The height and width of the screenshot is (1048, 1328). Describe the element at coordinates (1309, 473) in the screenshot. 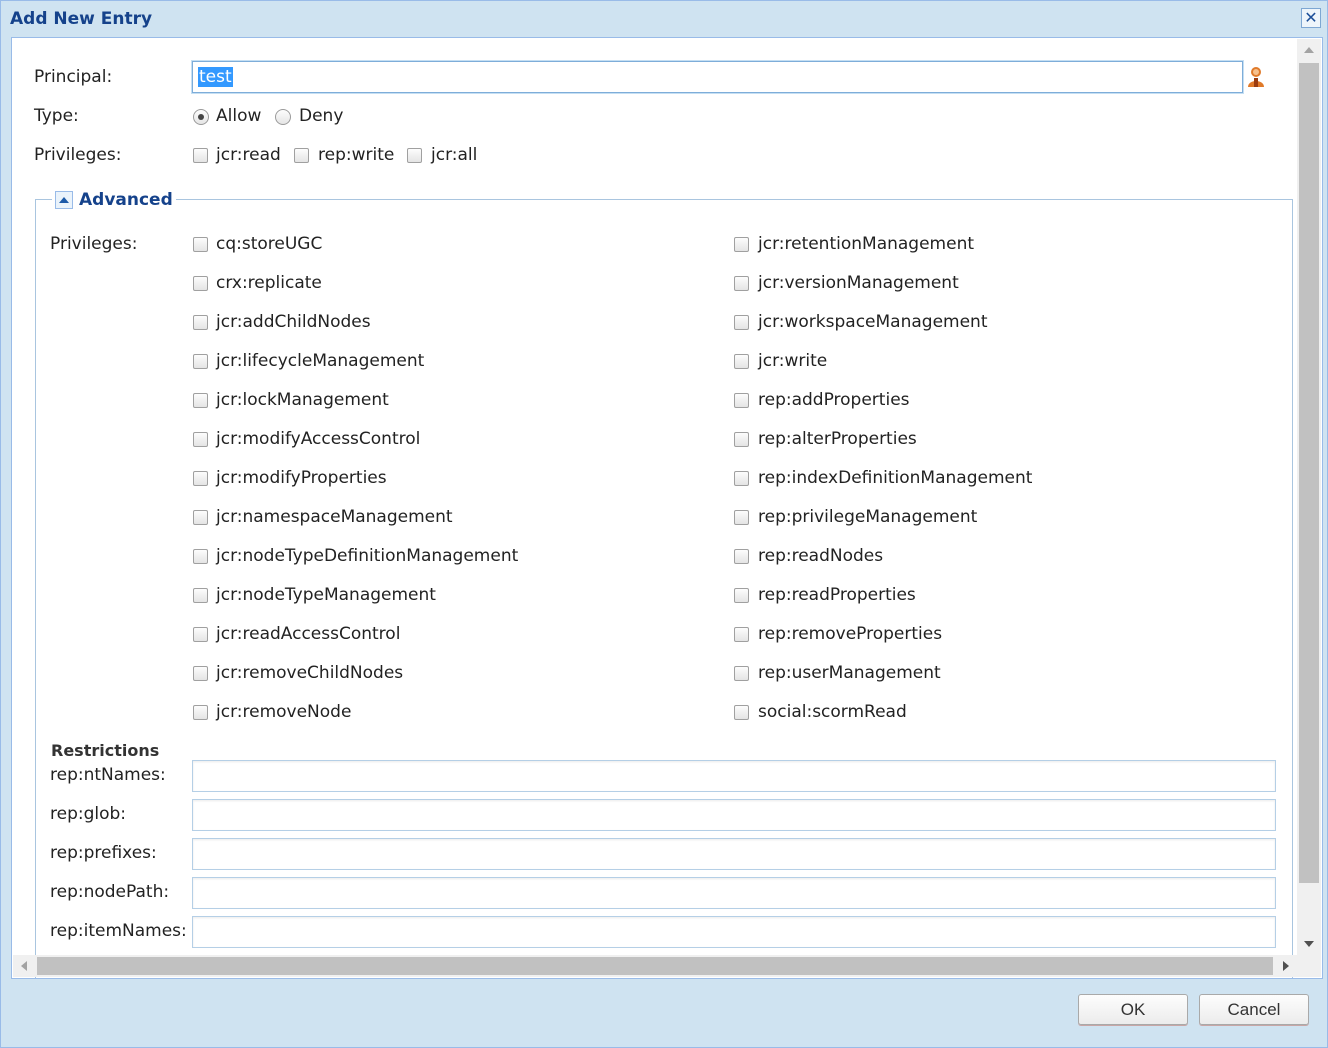

I see `vertical-scroll-thumb` at that location.